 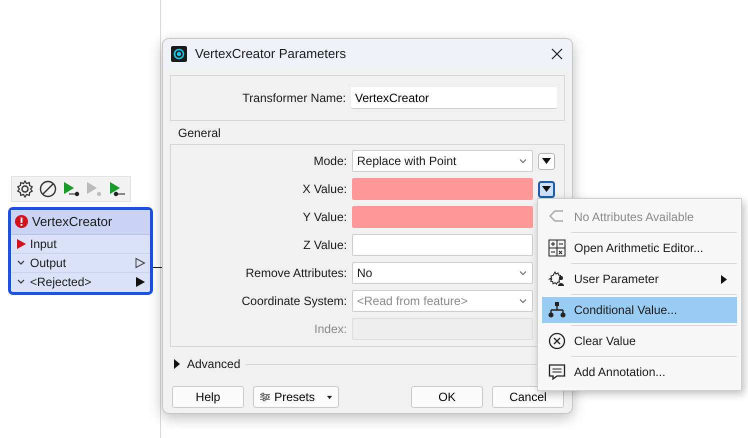 I want to click on disable-icon, so click(x=48, y=189).